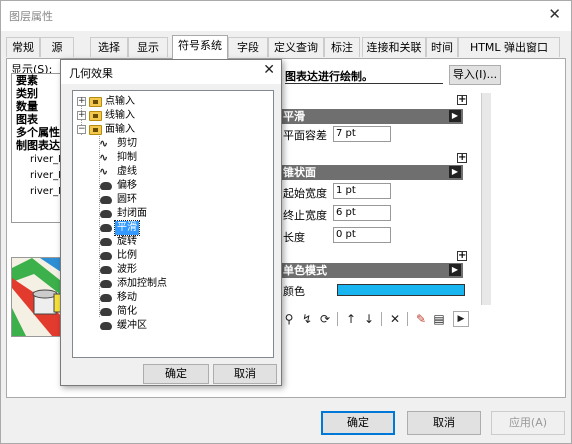 This screenshot has width=572, height=444. What do you see at coordinates (132, 325) in the screenshot?
I see `effect-label: 缓冲区` at bounding box center [132, 325].